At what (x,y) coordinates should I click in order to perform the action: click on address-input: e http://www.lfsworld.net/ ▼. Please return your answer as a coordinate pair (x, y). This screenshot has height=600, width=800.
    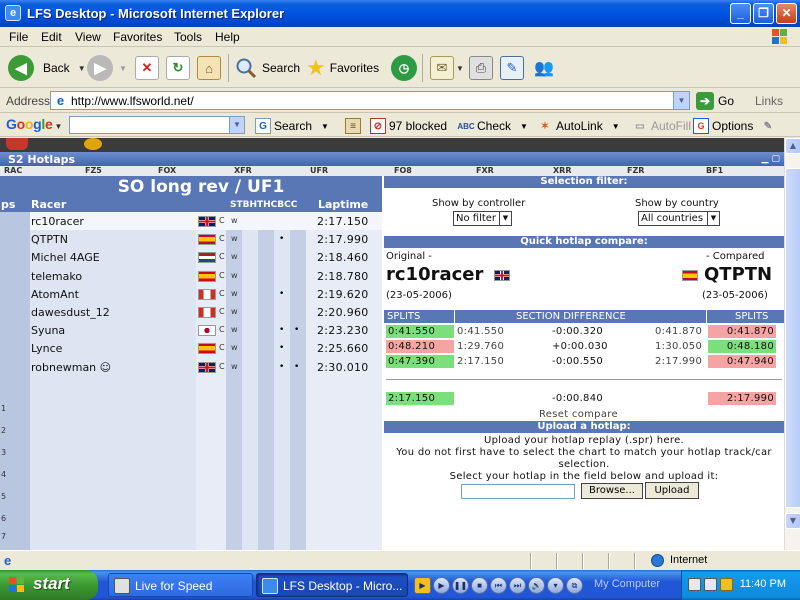
    Looking at the image, I should click on (370, 100).